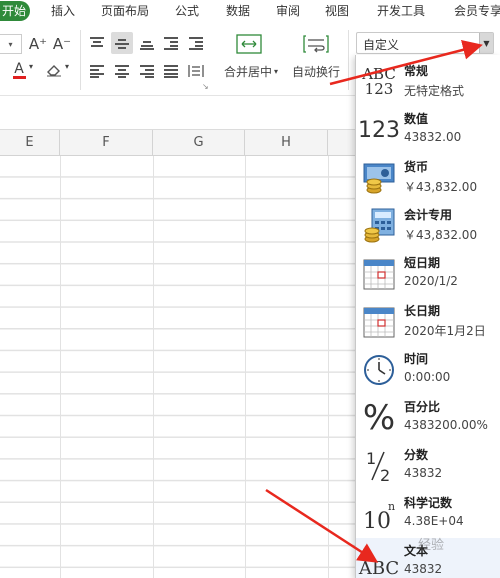  What do you see at coordinates (422, 263) in the screenshot?
I see `format-option-name: 短日期` at bounding box center [422, 263].